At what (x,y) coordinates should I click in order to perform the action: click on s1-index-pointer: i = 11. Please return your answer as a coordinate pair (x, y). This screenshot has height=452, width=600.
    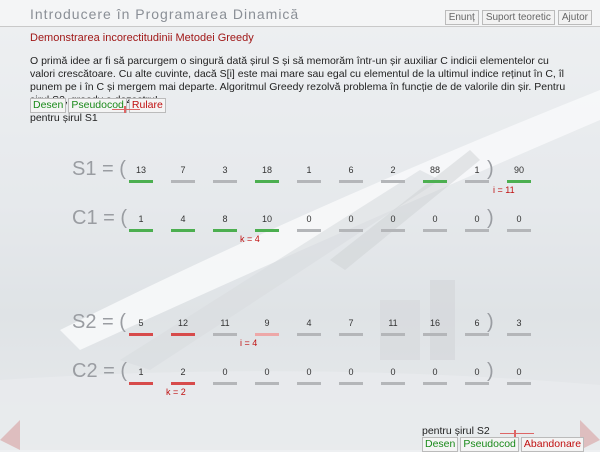
    Looking at the image, I should click on (504, 190).